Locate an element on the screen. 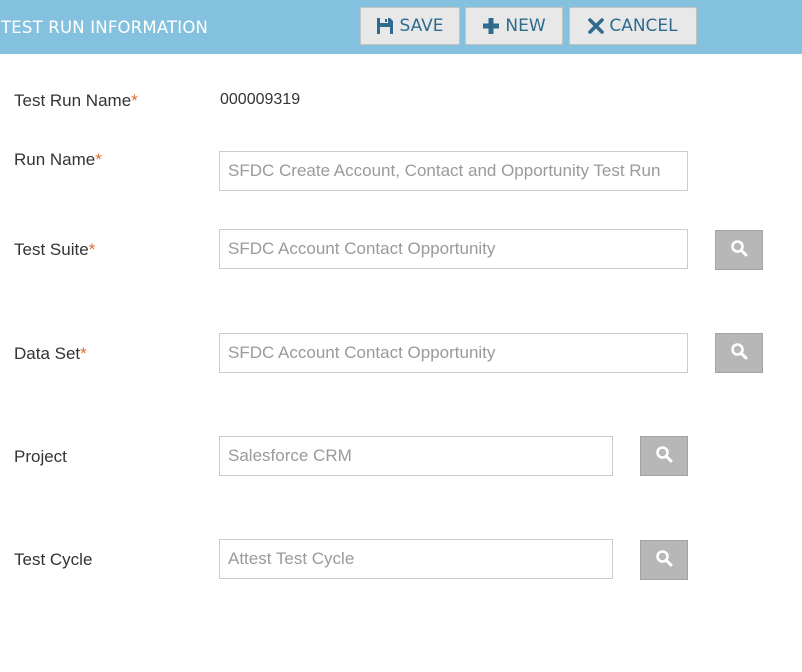 The width and height of the screenshot is (802, 672). test-suite-input is located at coordinates (453, 249).